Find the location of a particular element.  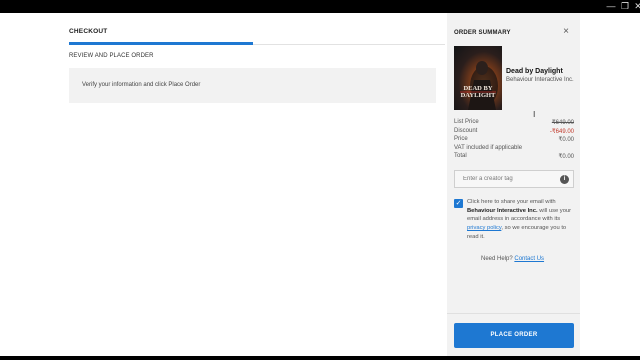

checkout-progress-bar is located at coordinates (161, 43).